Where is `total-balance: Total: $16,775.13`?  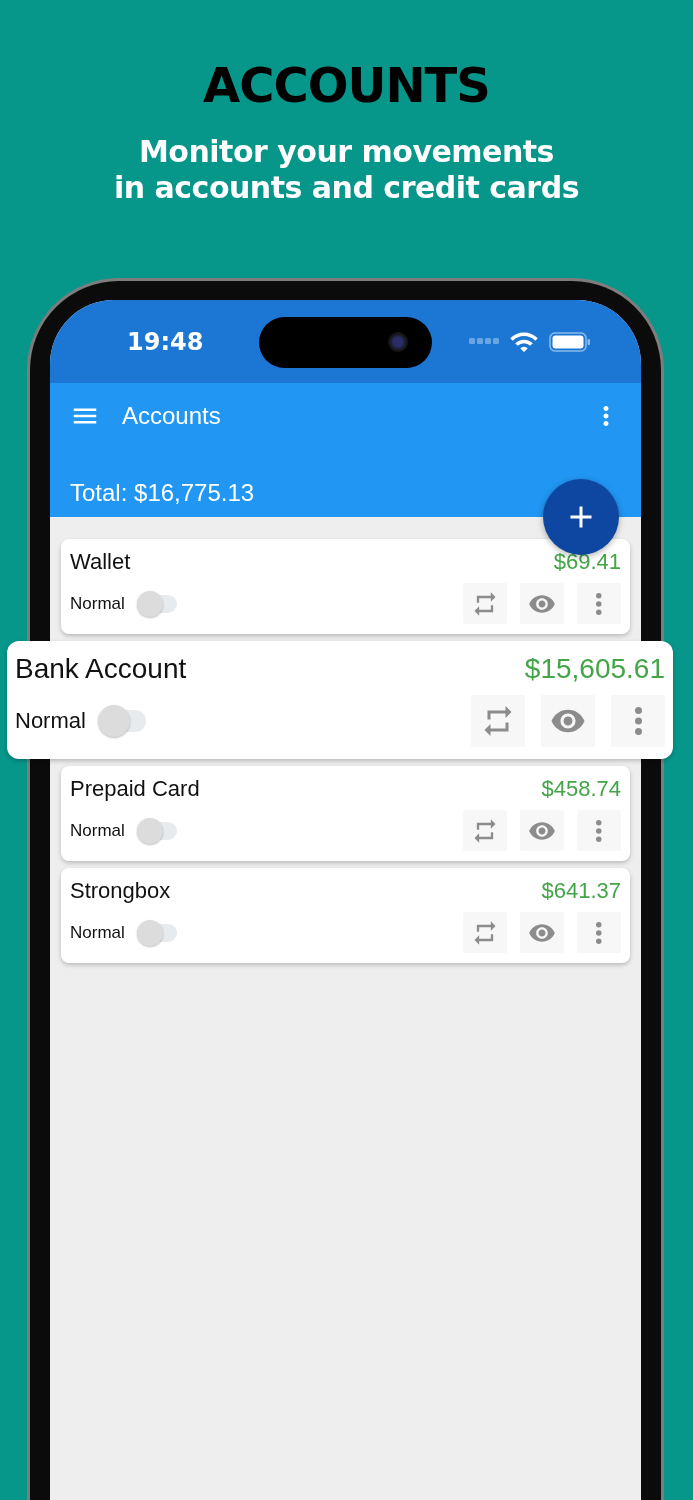
total-balance: Total: $16,775.13 is located at coordinates (163, 493).